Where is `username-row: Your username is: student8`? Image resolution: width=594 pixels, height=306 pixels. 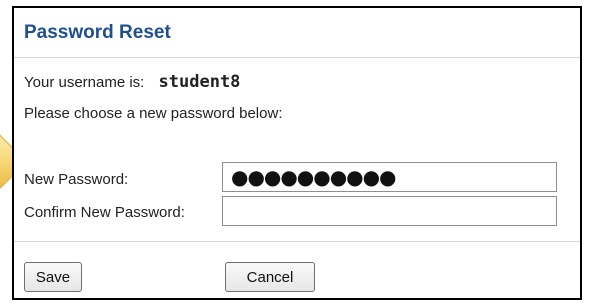
username-row: Your username is: student8 is located at coordinates (132, 82).